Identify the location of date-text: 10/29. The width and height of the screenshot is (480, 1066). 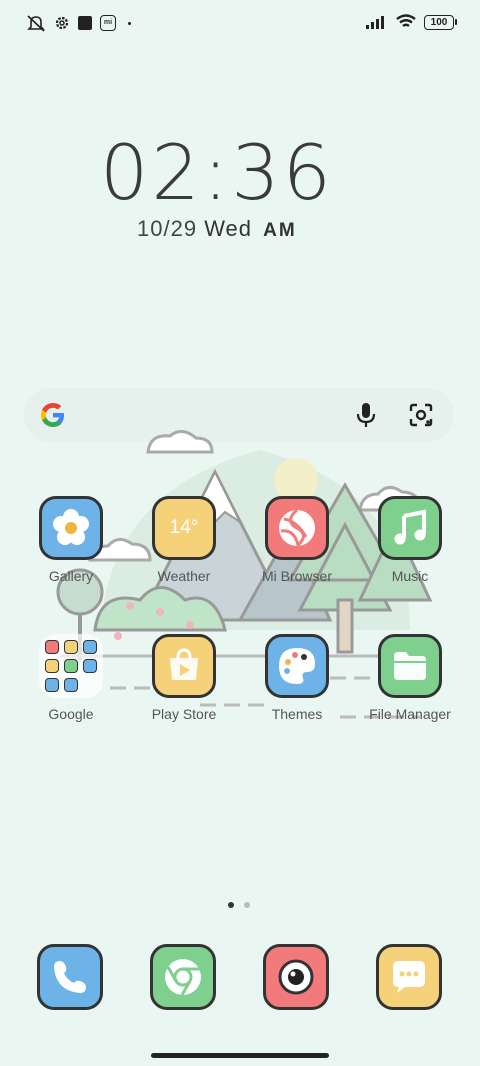
(167, 228).